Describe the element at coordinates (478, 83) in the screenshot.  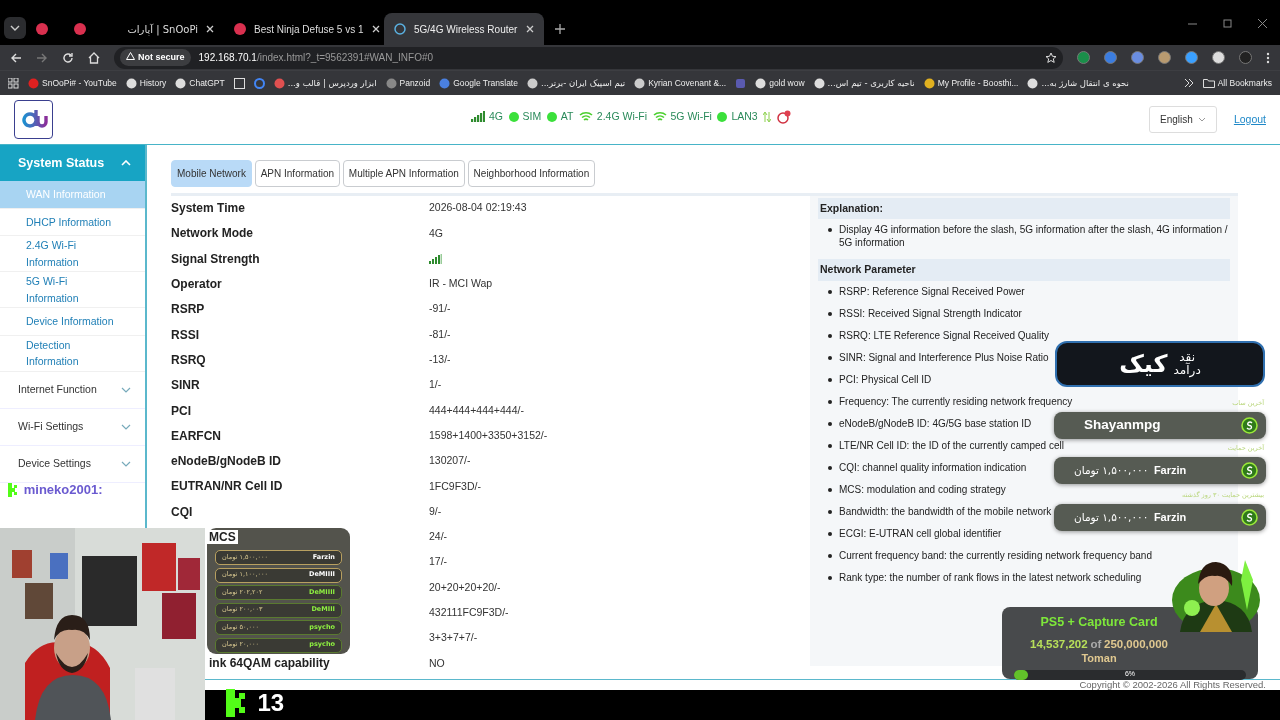
I see `bookmark: Google Translate` at that location.